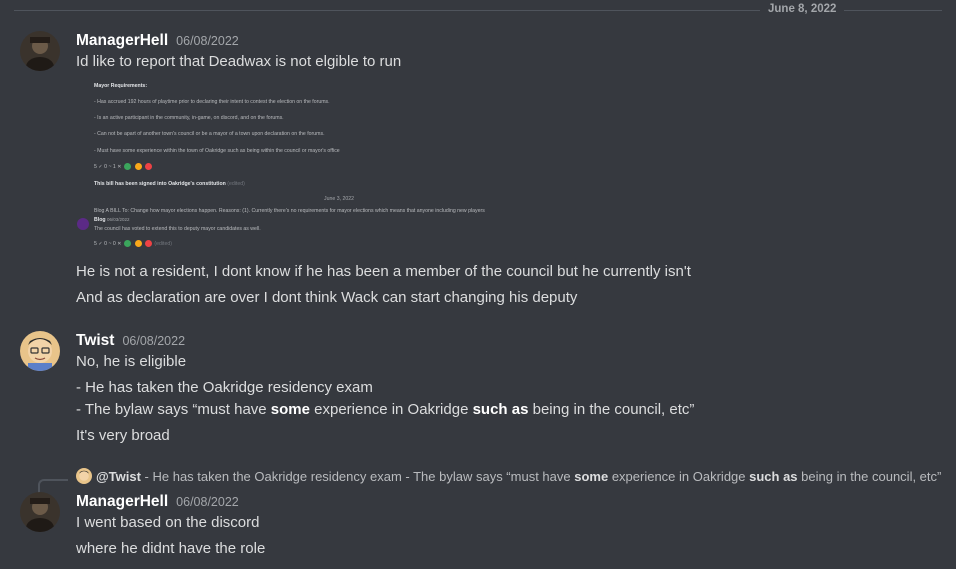  What do you see at coordinates (591, 476) in the screenshot?
I see `reply-bold: some` at bounding box center [591, 476].